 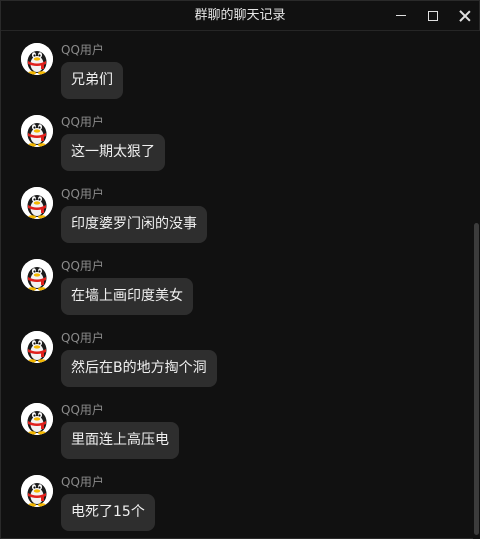 I want to click on message-item: QQ用户 电死了15个, so click(x=231, y=499).